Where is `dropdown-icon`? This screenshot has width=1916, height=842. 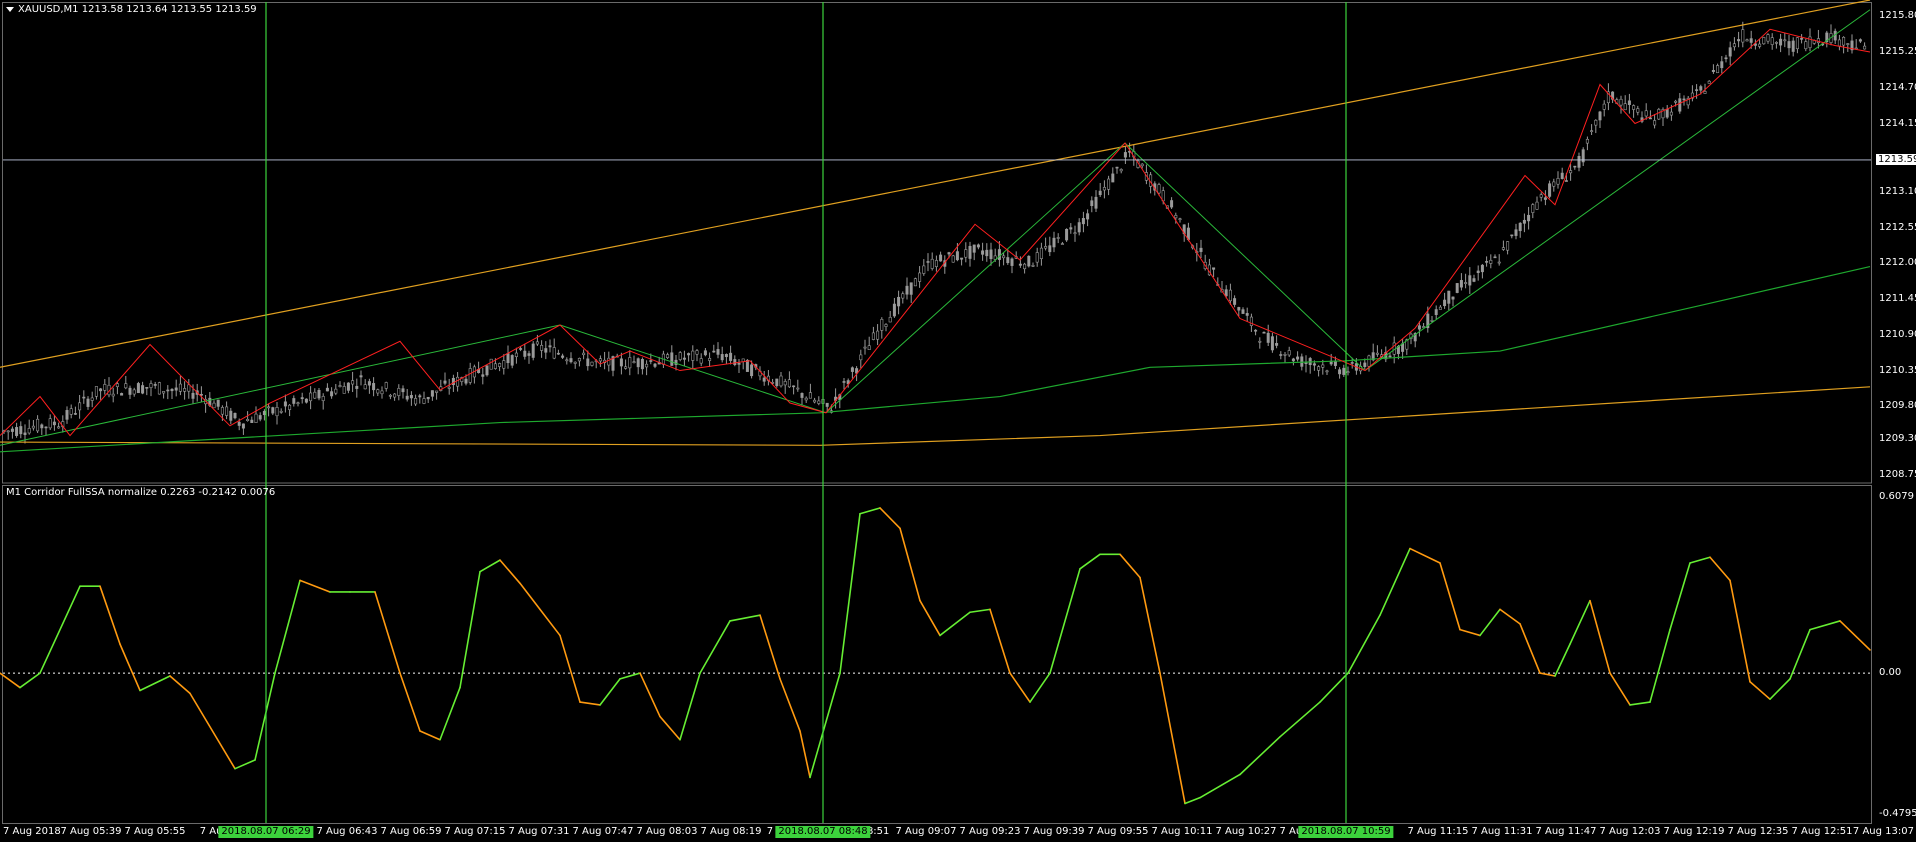 dropdown-icon is located at coordinates (10, 9).